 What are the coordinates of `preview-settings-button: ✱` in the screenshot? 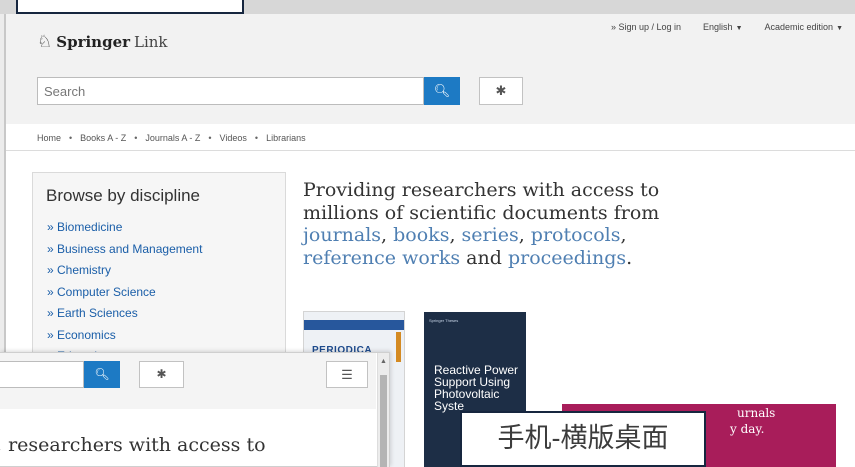 It's located at (161, 374).